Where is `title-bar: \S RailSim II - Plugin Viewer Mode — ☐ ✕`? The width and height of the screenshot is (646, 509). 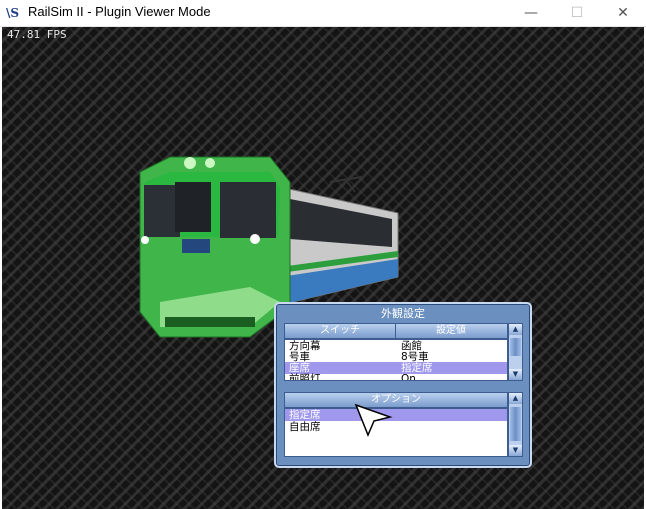
title-bar: \S RailSim II - Plugin Viewer Mode — ☐ ✕ is located at coordinates (323, 13).